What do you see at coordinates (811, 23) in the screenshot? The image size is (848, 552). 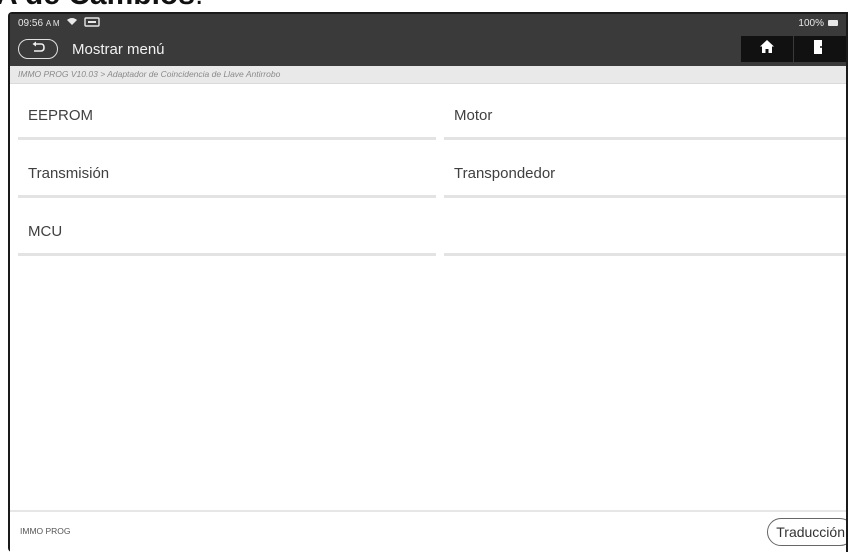 I see `battery-percent: 100%` at bounding box center [811, 23].